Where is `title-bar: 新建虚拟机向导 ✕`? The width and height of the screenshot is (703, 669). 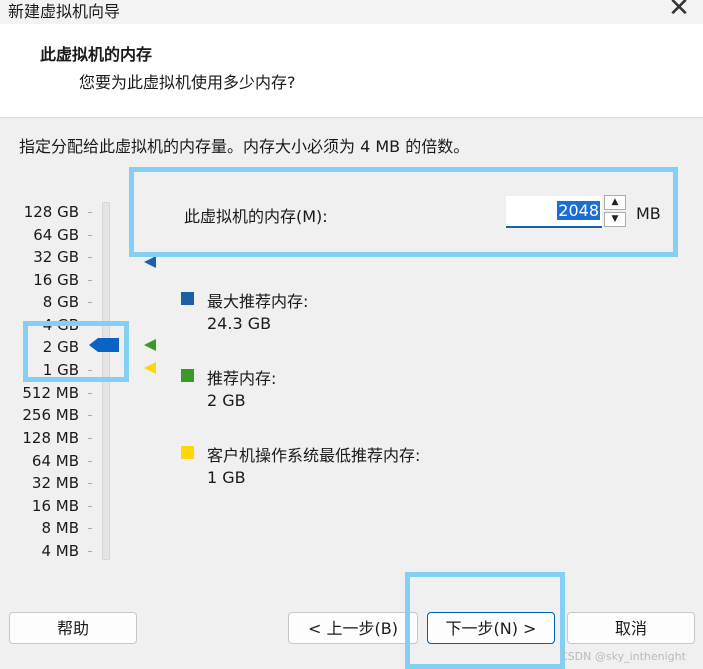 title-bar: 新建虚拟机向导 ✕ is located at coordinates (351, 12).